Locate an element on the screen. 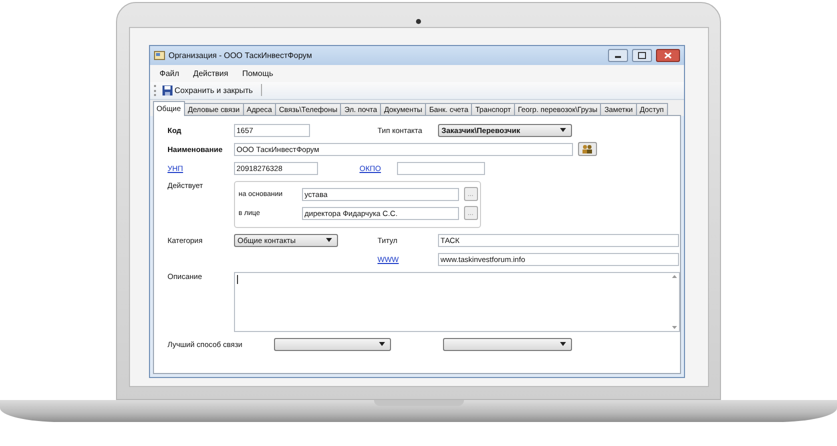 The image size is (837, 446). scroll-up-icon is located at coordinates (674, 276).